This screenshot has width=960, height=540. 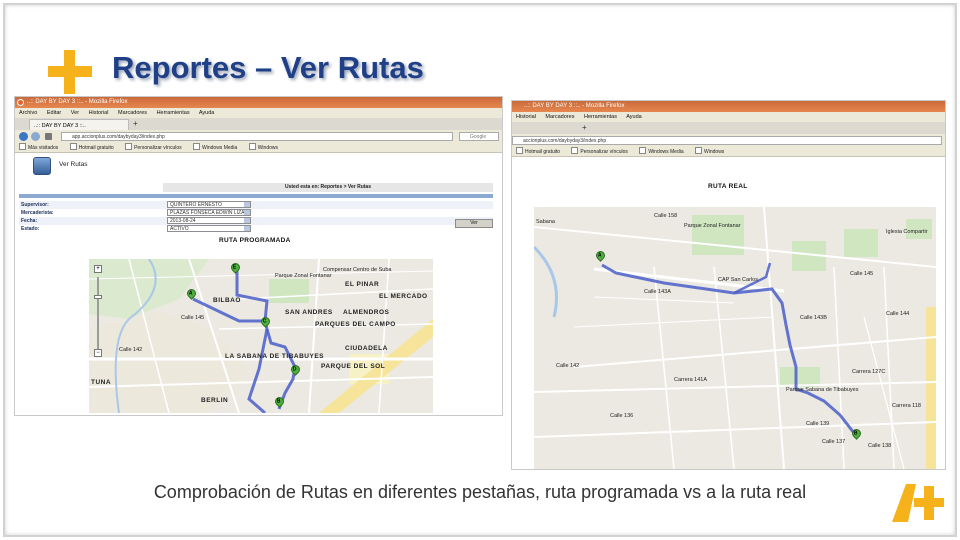 I want to click on mercaderista-label: Mercaderista:, so click(x=37, y=213).